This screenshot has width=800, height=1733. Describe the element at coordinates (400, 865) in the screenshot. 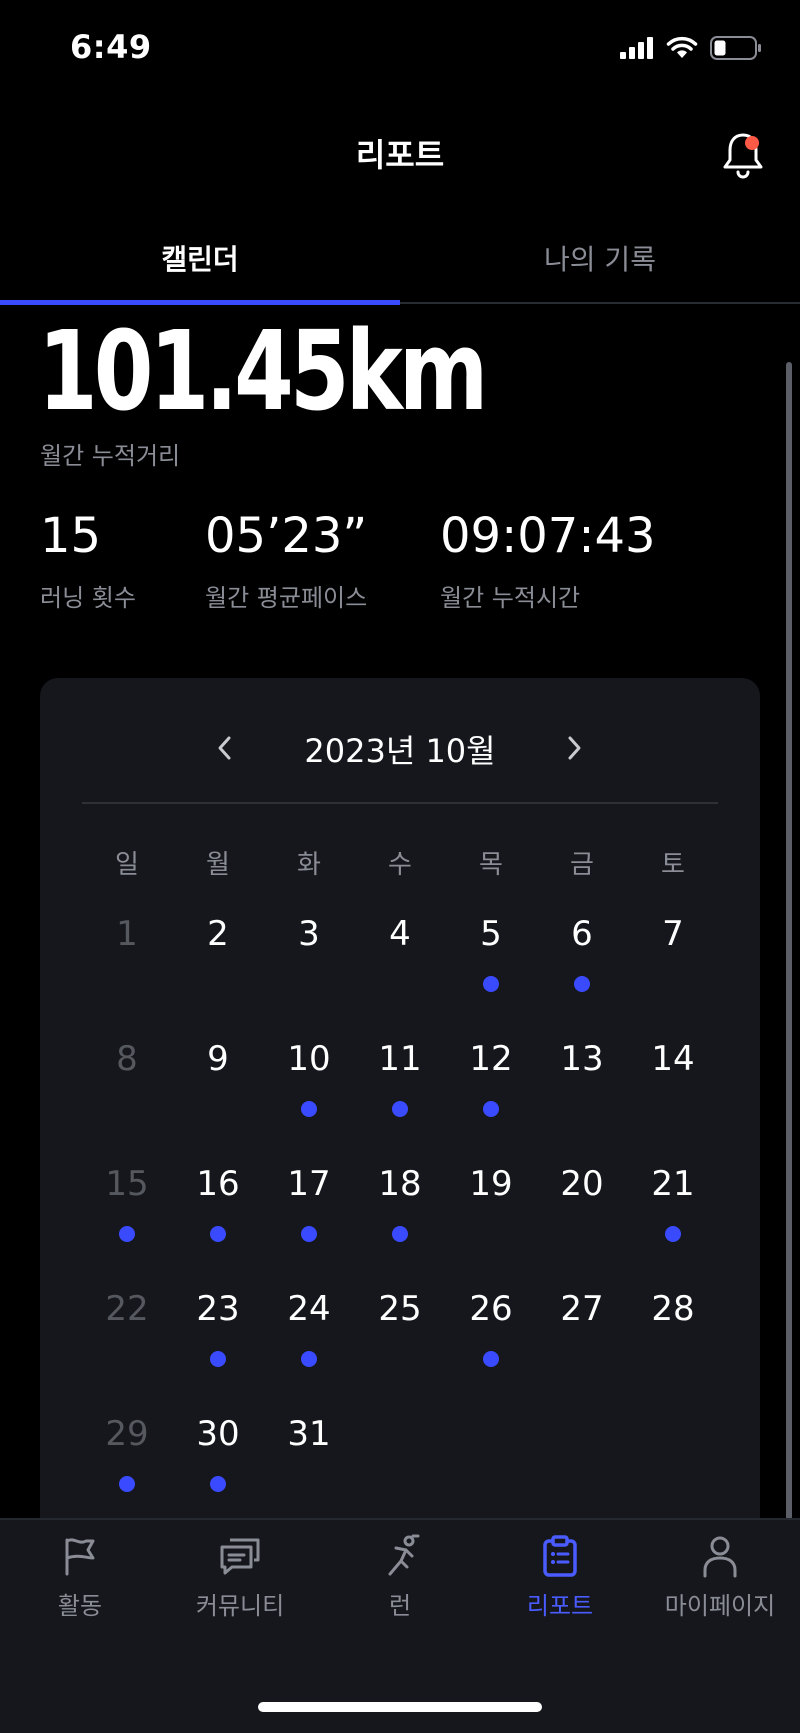

I see `weekday-label: 수` at that location.